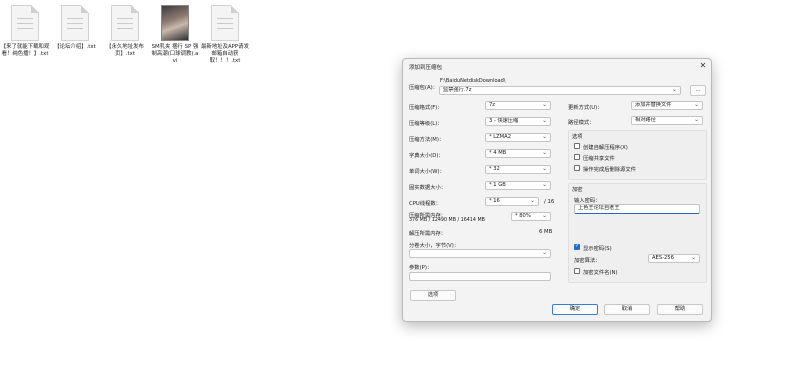  What do you see at coordinates (577, 146) in the screenshot?
I see `sfx-checkbox` at bounding box center [577, 146].